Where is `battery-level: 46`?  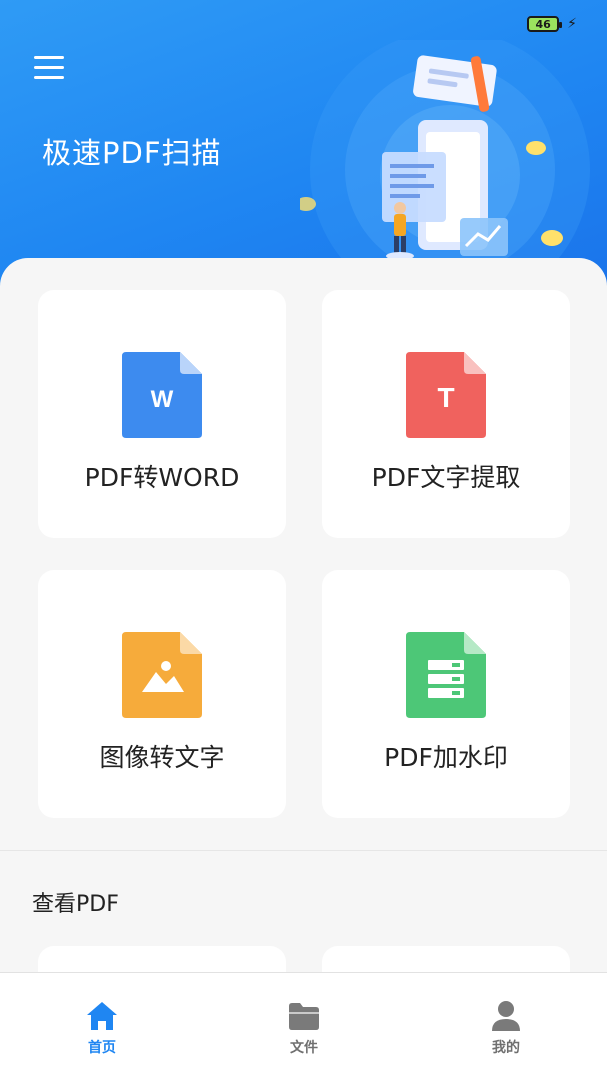 battery-level: 46 is located at coordinates (543, 24).